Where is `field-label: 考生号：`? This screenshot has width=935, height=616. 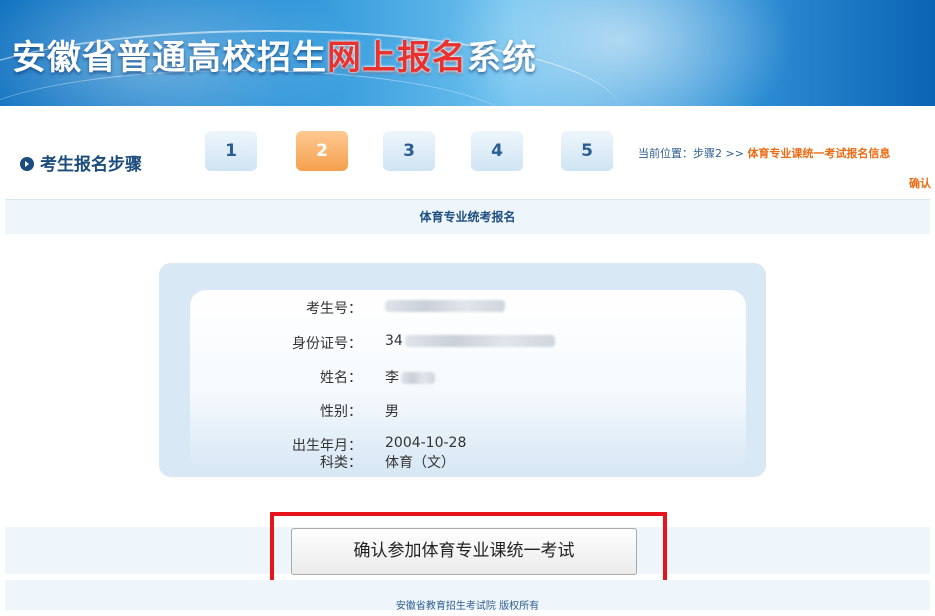
field-label: 考生号： is located at coordinates (334, 309).